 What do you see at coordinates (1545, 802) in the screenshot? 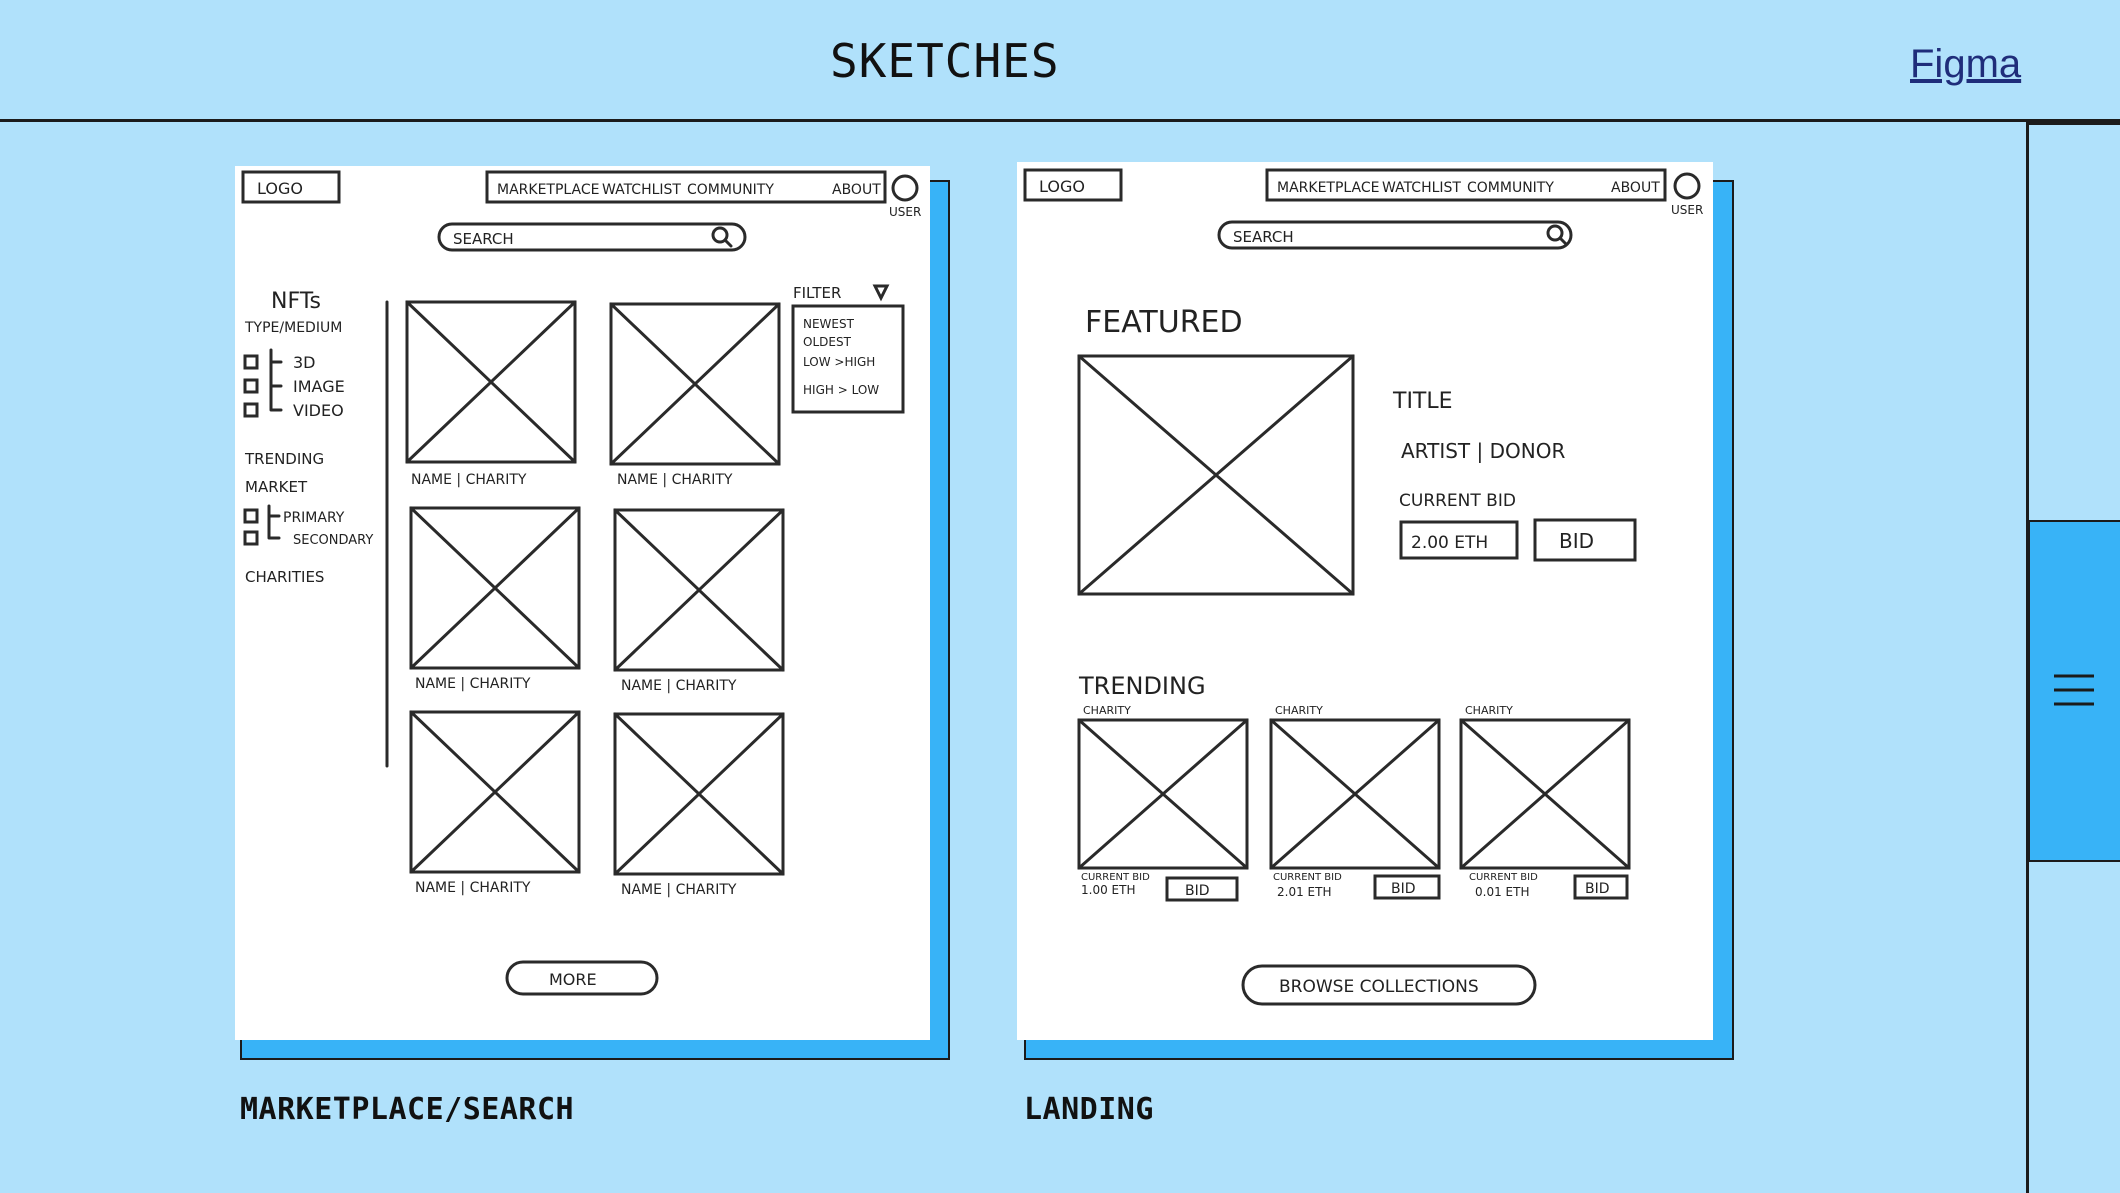
I see `trending-item: CHARITY CURRENT BID 0.01 ETH BID` at bounding box center [1545, 802].